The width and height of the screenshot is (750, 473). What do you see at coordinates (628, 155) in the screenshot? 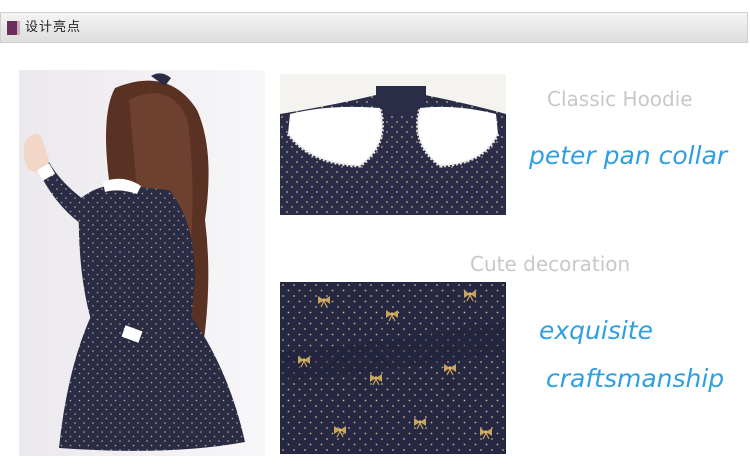
I see `peter-pan-collar-caption: peter pan collar` at bounding box center [628, 155].